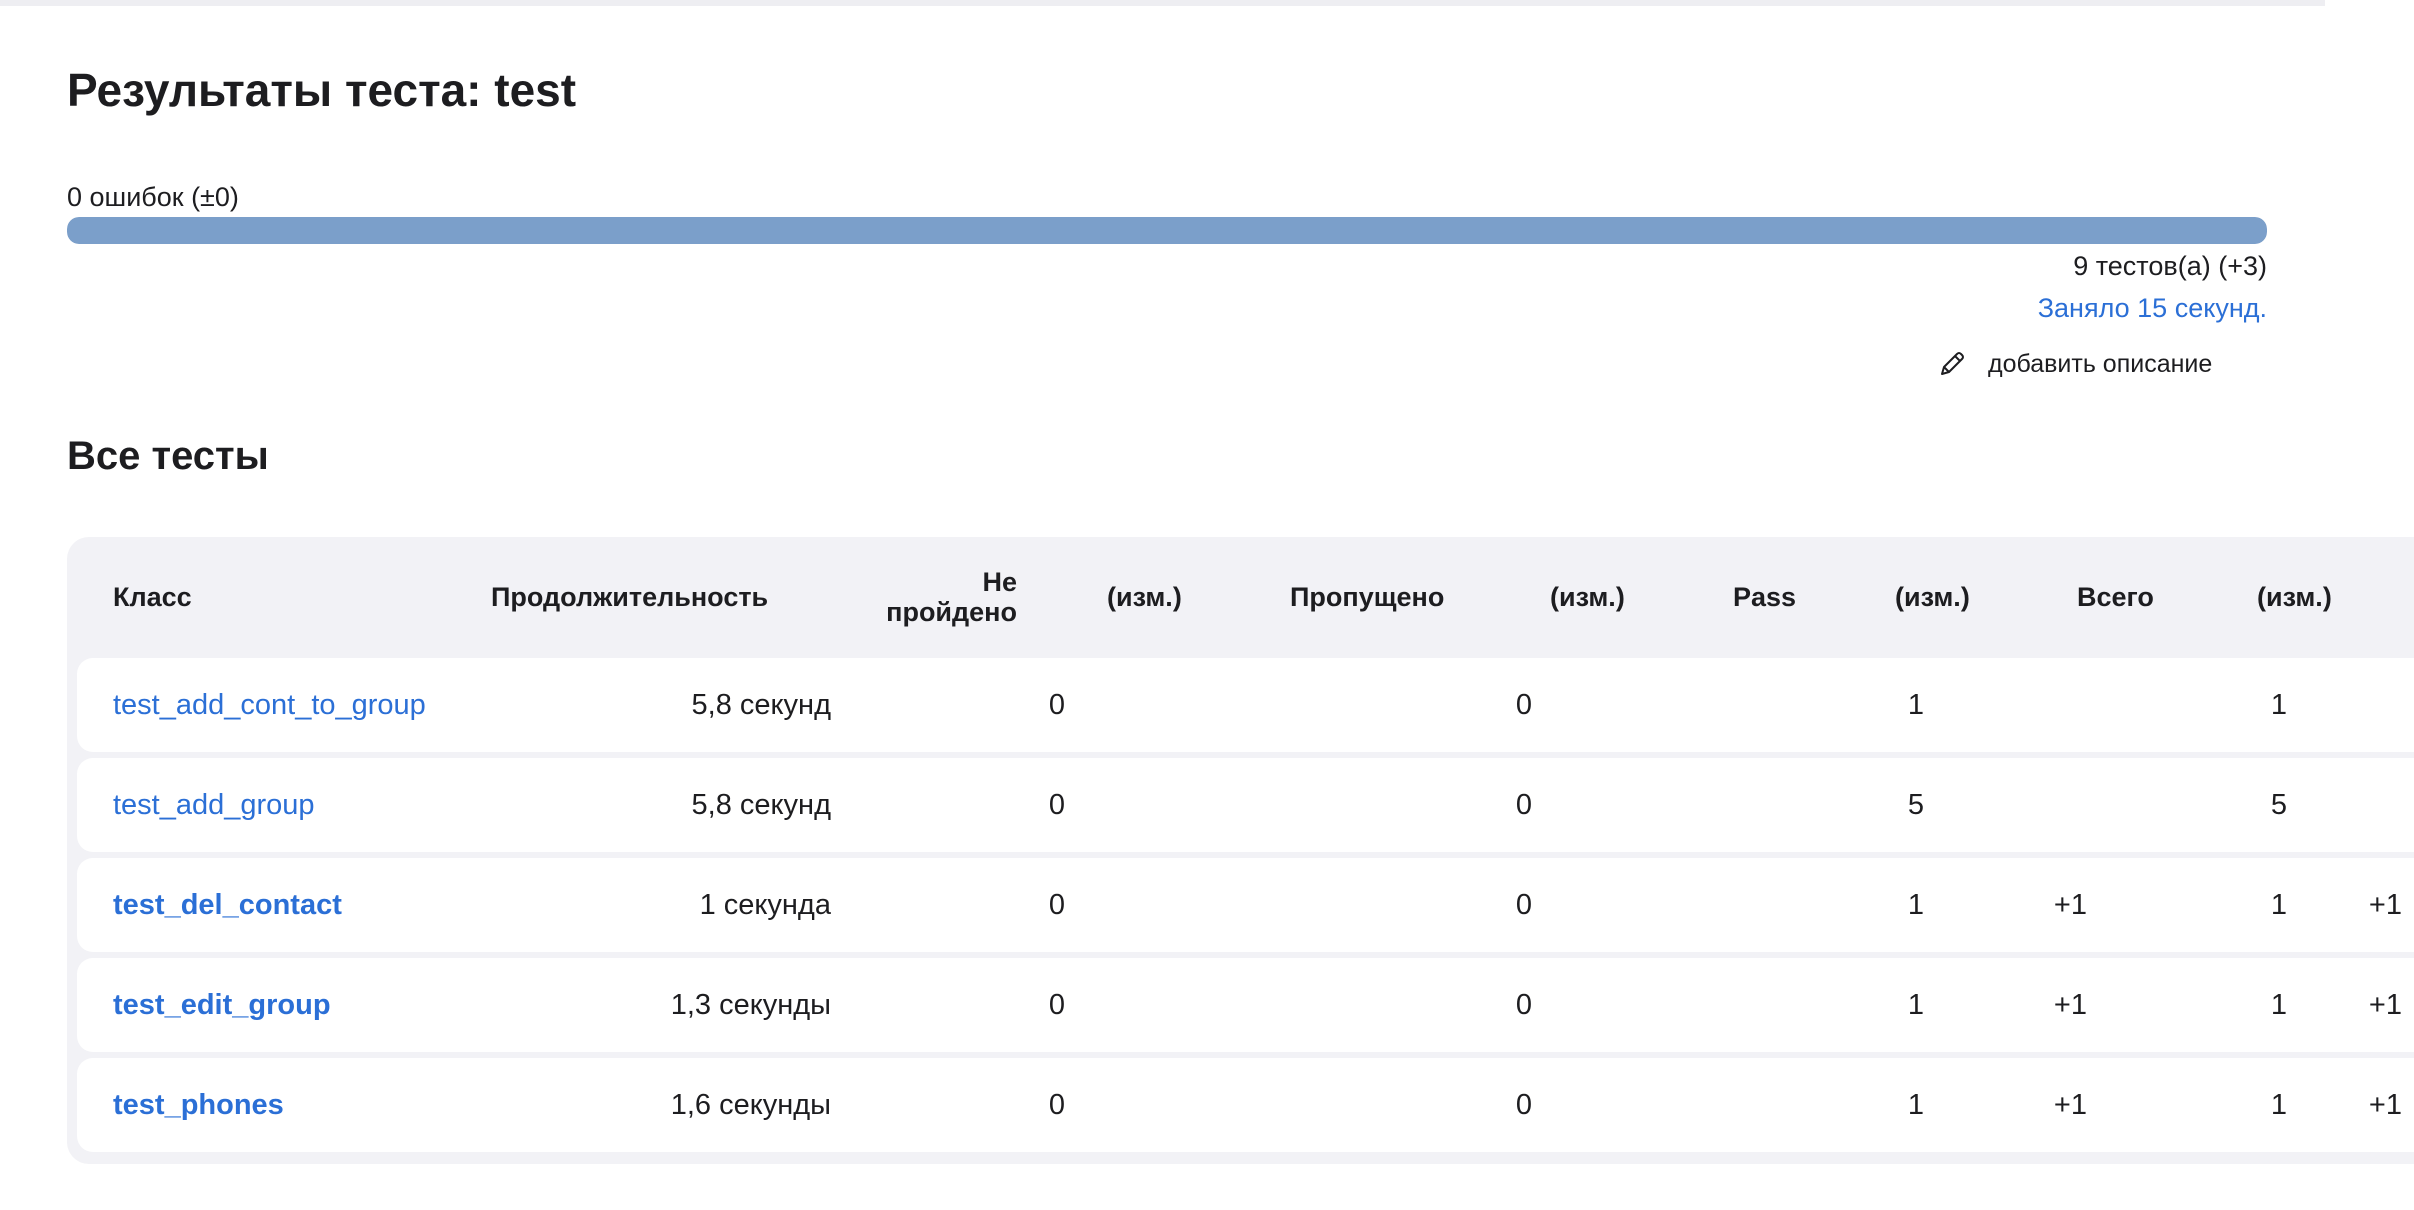  What do you see at coordinates (2294, 597) in the screenshot?
I see `column-header-total-diff: (изм.)` at bounding box center [2294, 597].